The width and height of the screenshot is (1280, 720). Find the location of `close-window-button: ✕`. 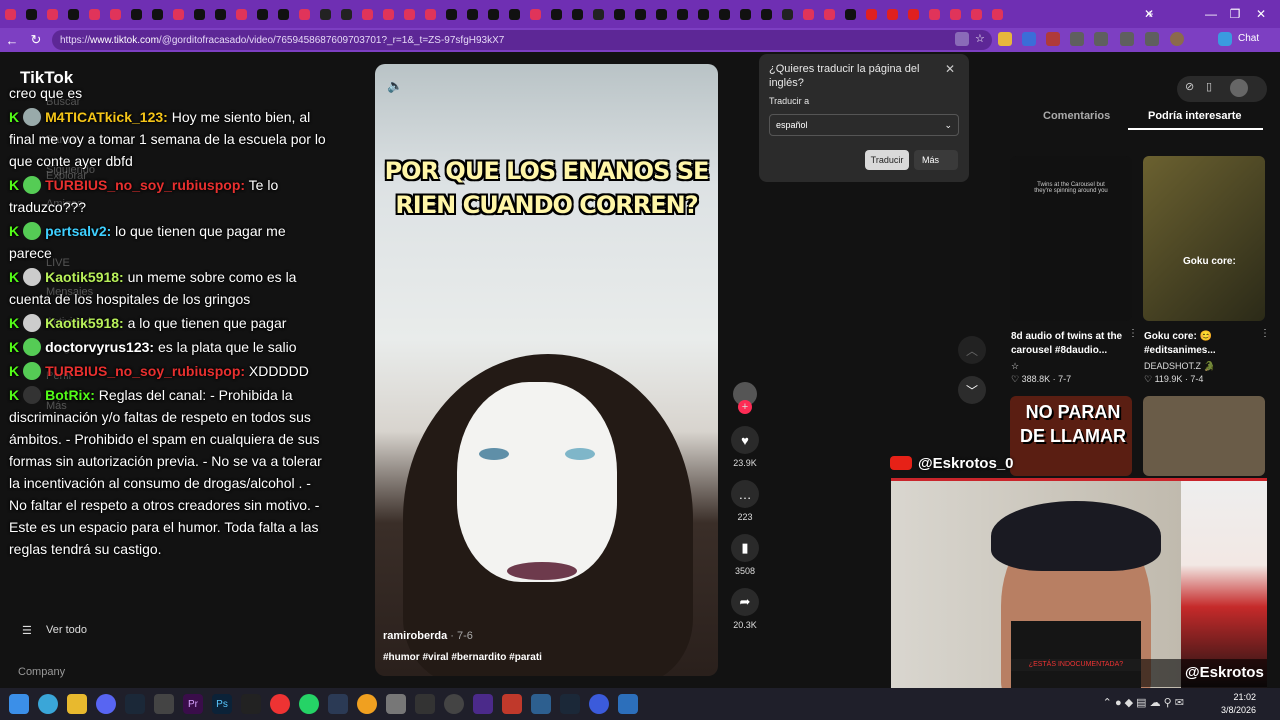

close-window-button: ✕ is located at coordinates (1259, 14).